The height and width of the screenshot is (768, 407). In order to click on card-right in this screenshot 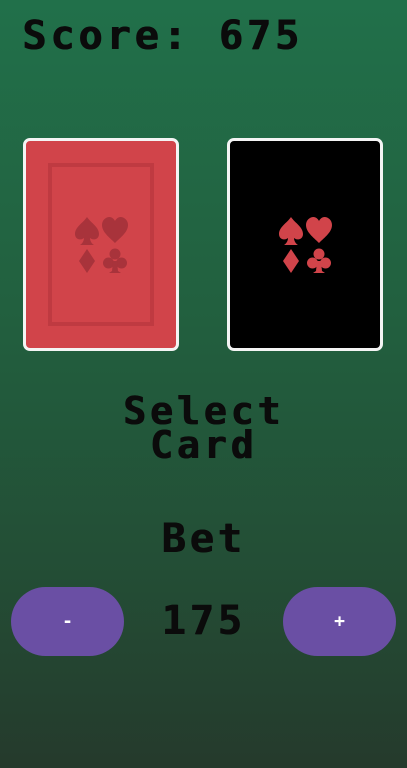, I will do `click(305, 244)`.